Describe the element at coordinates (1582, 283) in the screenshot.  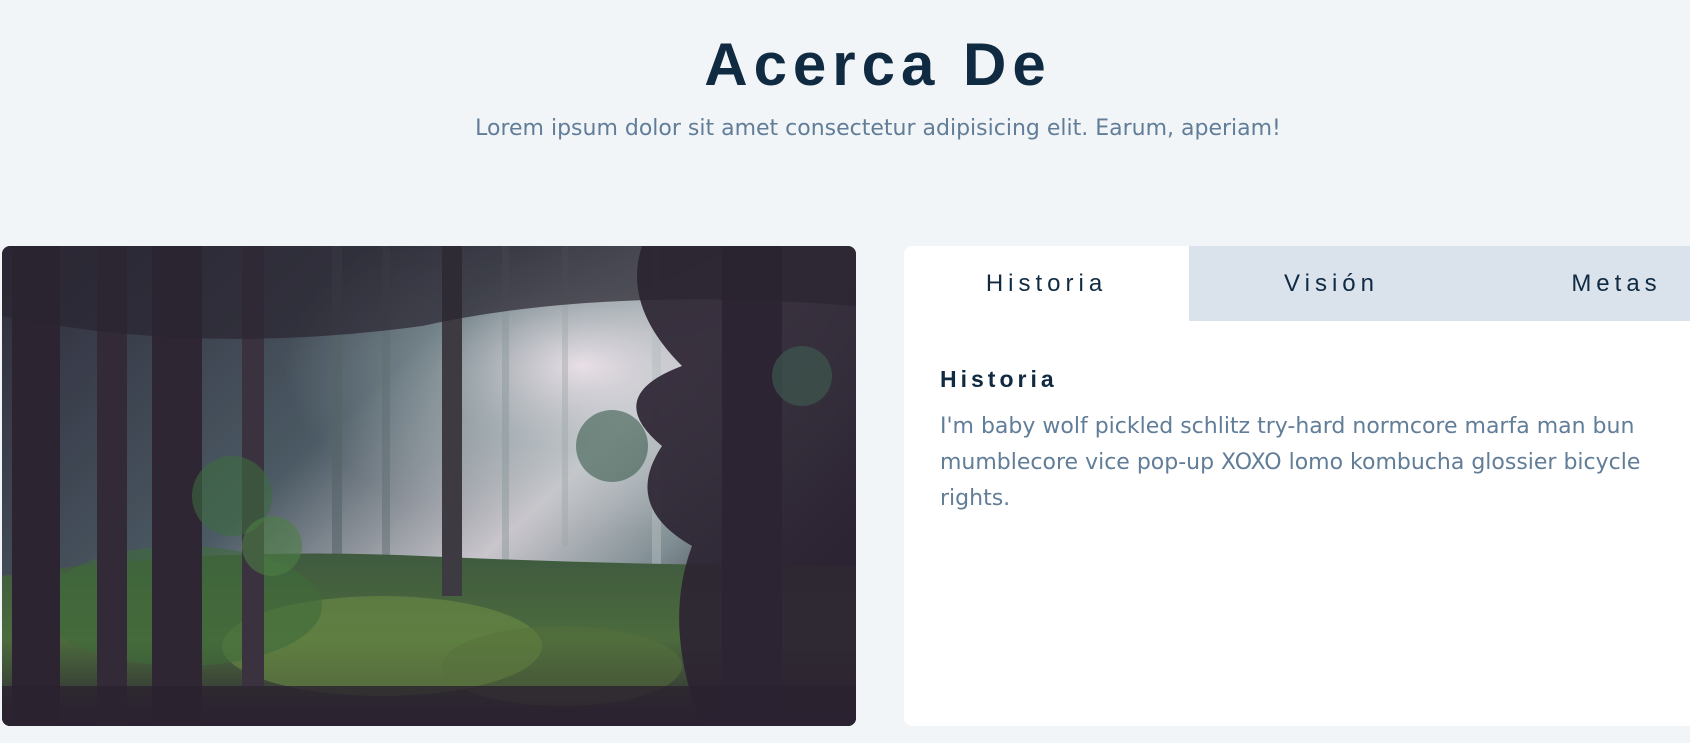
I see `tab-metas: Metas` at that location.